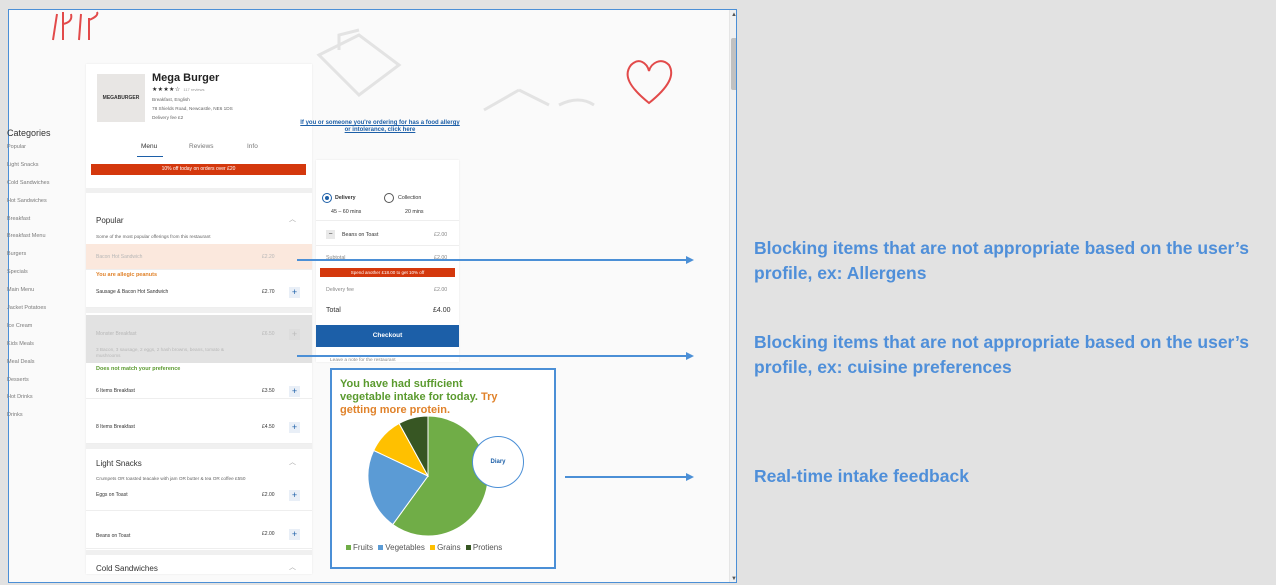 The height and width of the screenshot is (585, 1276). I want to click on item-name: Eggs on Toast, so click(112, 495).